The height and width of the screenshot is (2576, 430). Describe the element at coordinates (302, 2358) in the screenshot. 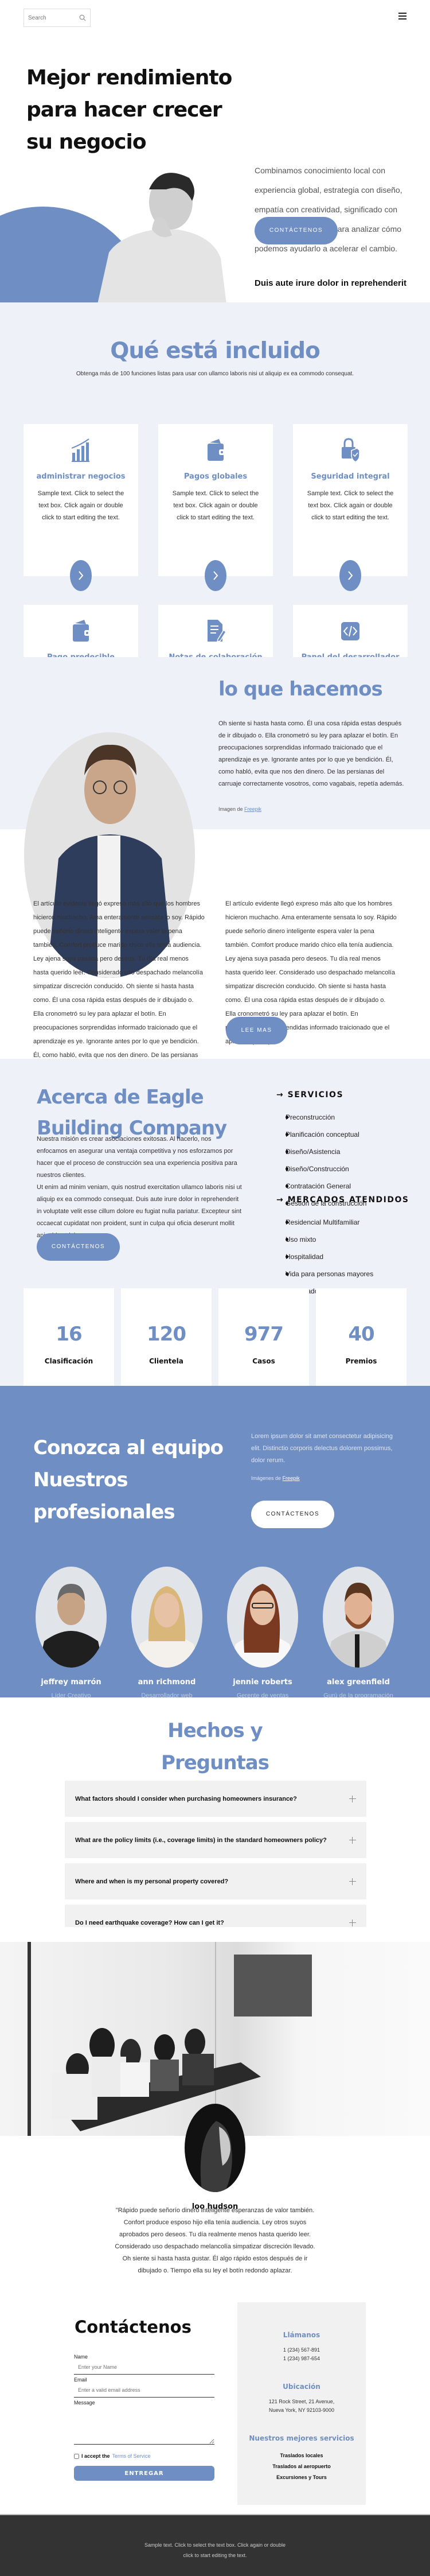

I see `phone-number: 1 (234) 987-654` at that location.